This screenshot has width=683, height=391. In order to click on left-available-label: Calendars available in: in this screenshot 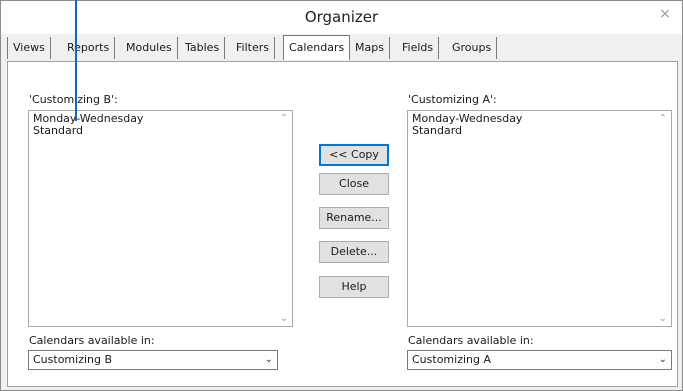, I will do `click(92, 340)`.